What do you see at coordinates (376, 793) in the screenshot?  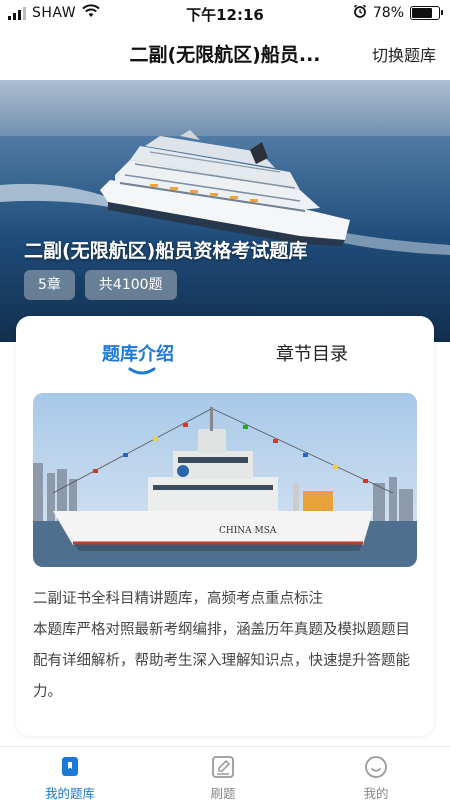 I see `tabbar-label: 我的` at bounding box center [376, 793].